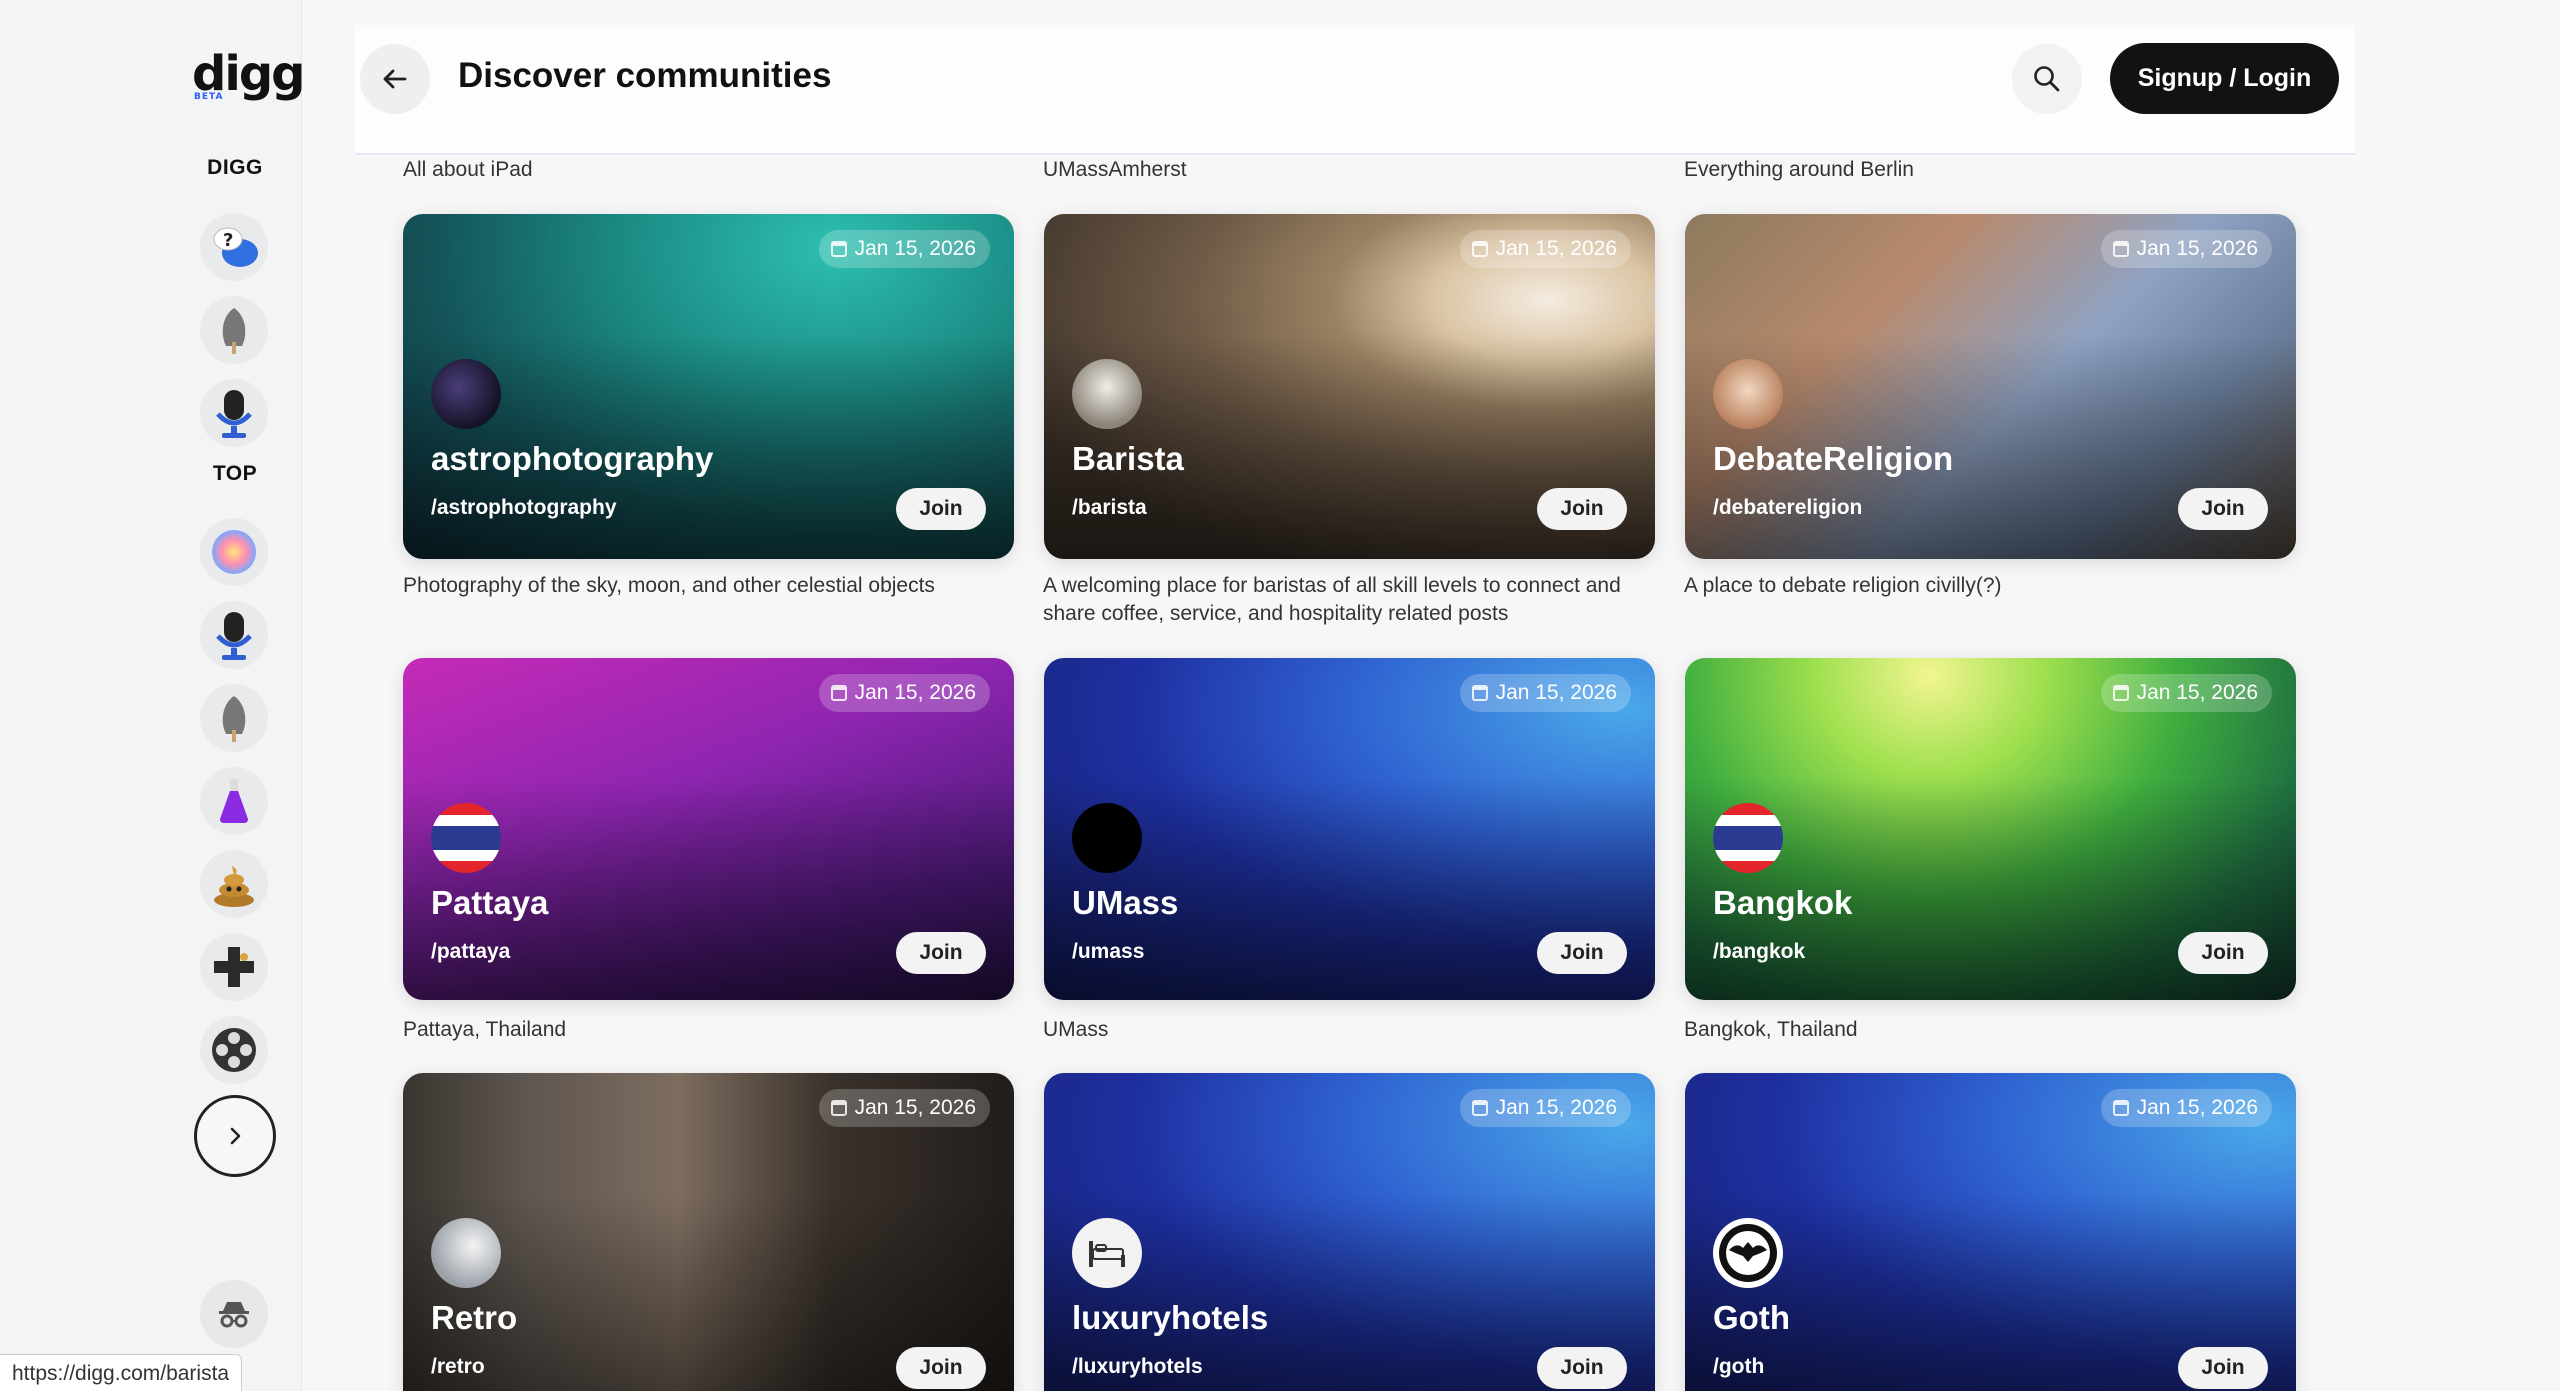 The image size is (2560, 1391). Describe the element at coordinates (524, 508) in the screenshot. I see `community-slug: /astrophotography` at that location.